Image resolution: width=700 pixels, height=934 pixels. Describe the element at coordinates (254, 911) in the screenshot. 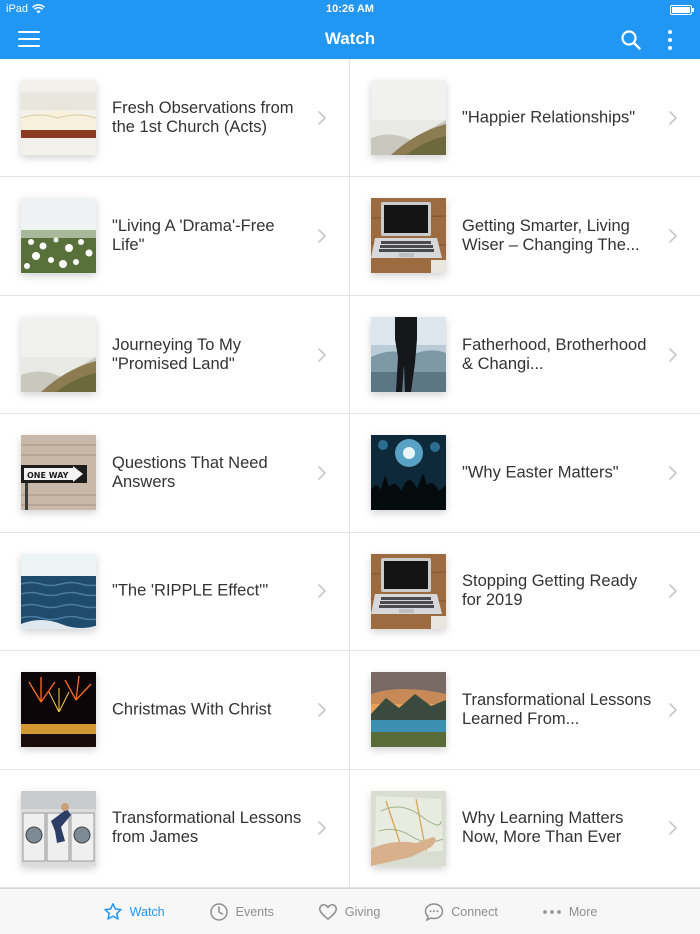

I see `tab-label: Events` at that location.